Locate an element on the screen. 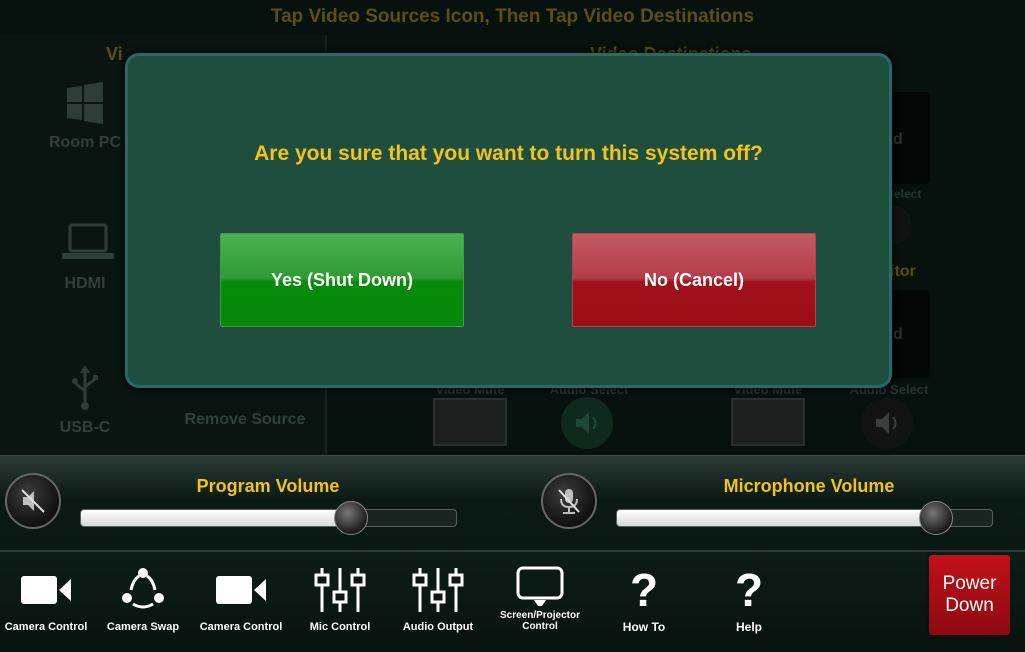 The image size is (1025, 652). screen-projector-control-button: Screen/Projector Control is located at coordinates (540, 600).